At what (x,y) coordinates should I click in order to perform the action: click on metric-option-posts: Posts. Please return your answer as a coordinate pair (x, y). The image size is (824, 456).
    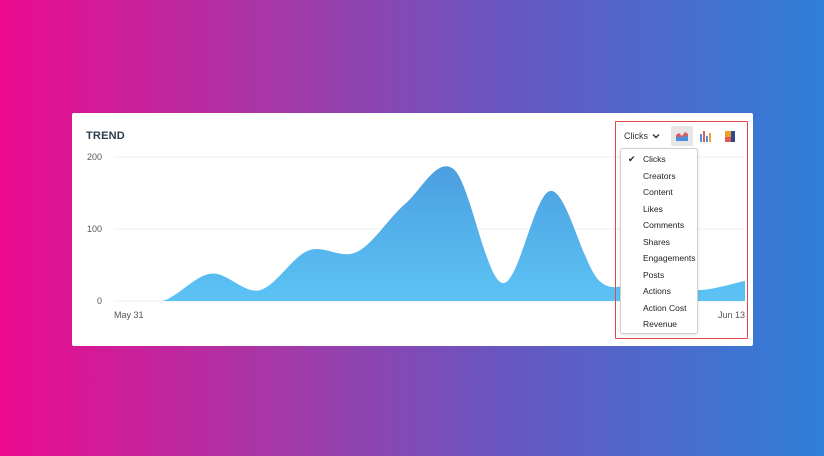
    Looking at the image, I should click on (659, 275).